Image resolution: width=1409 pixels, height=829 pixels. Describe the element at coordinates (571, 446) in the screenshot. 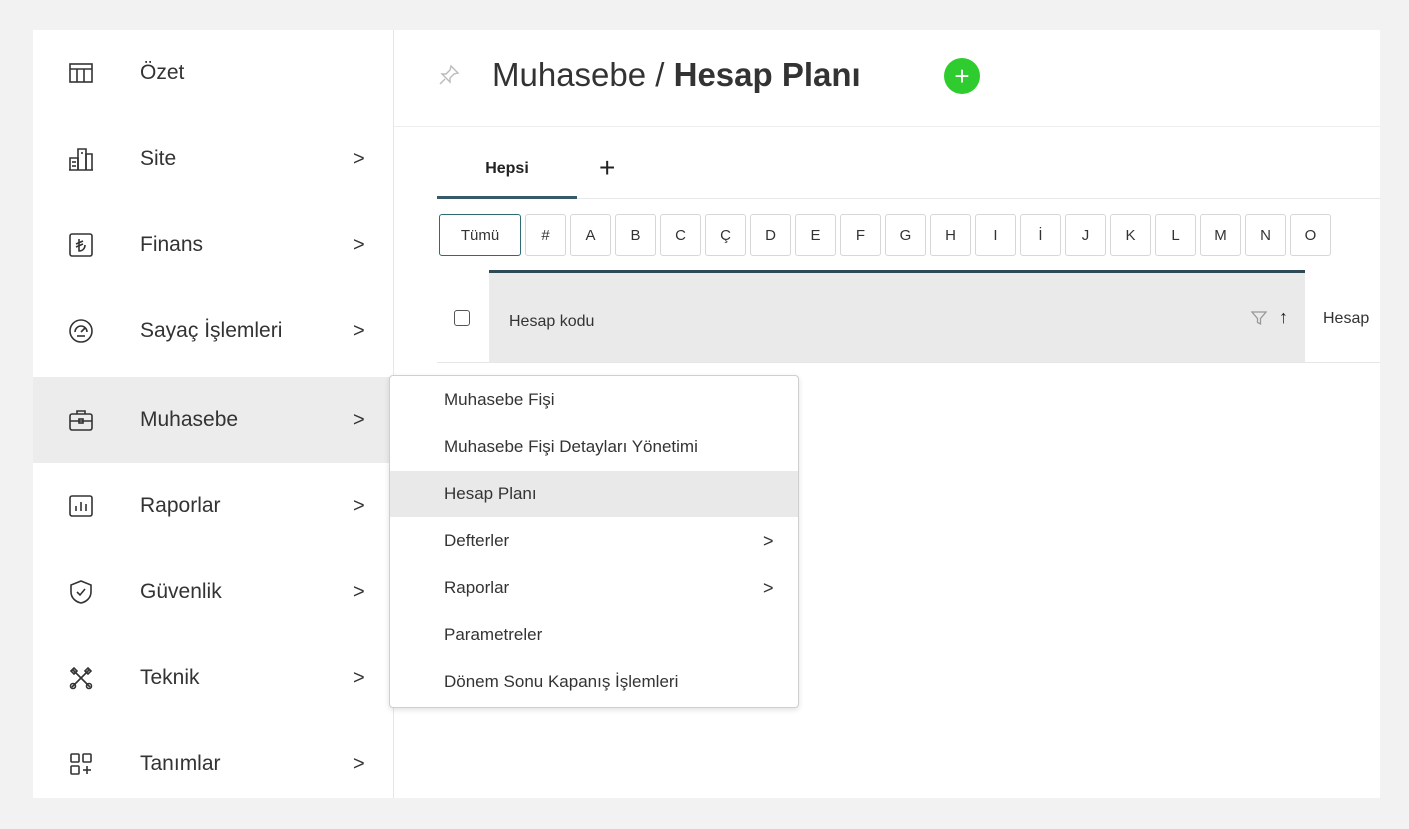

I see `menu-item-label: Muhasebe Fişi Detayları Yönetimi` at that location.